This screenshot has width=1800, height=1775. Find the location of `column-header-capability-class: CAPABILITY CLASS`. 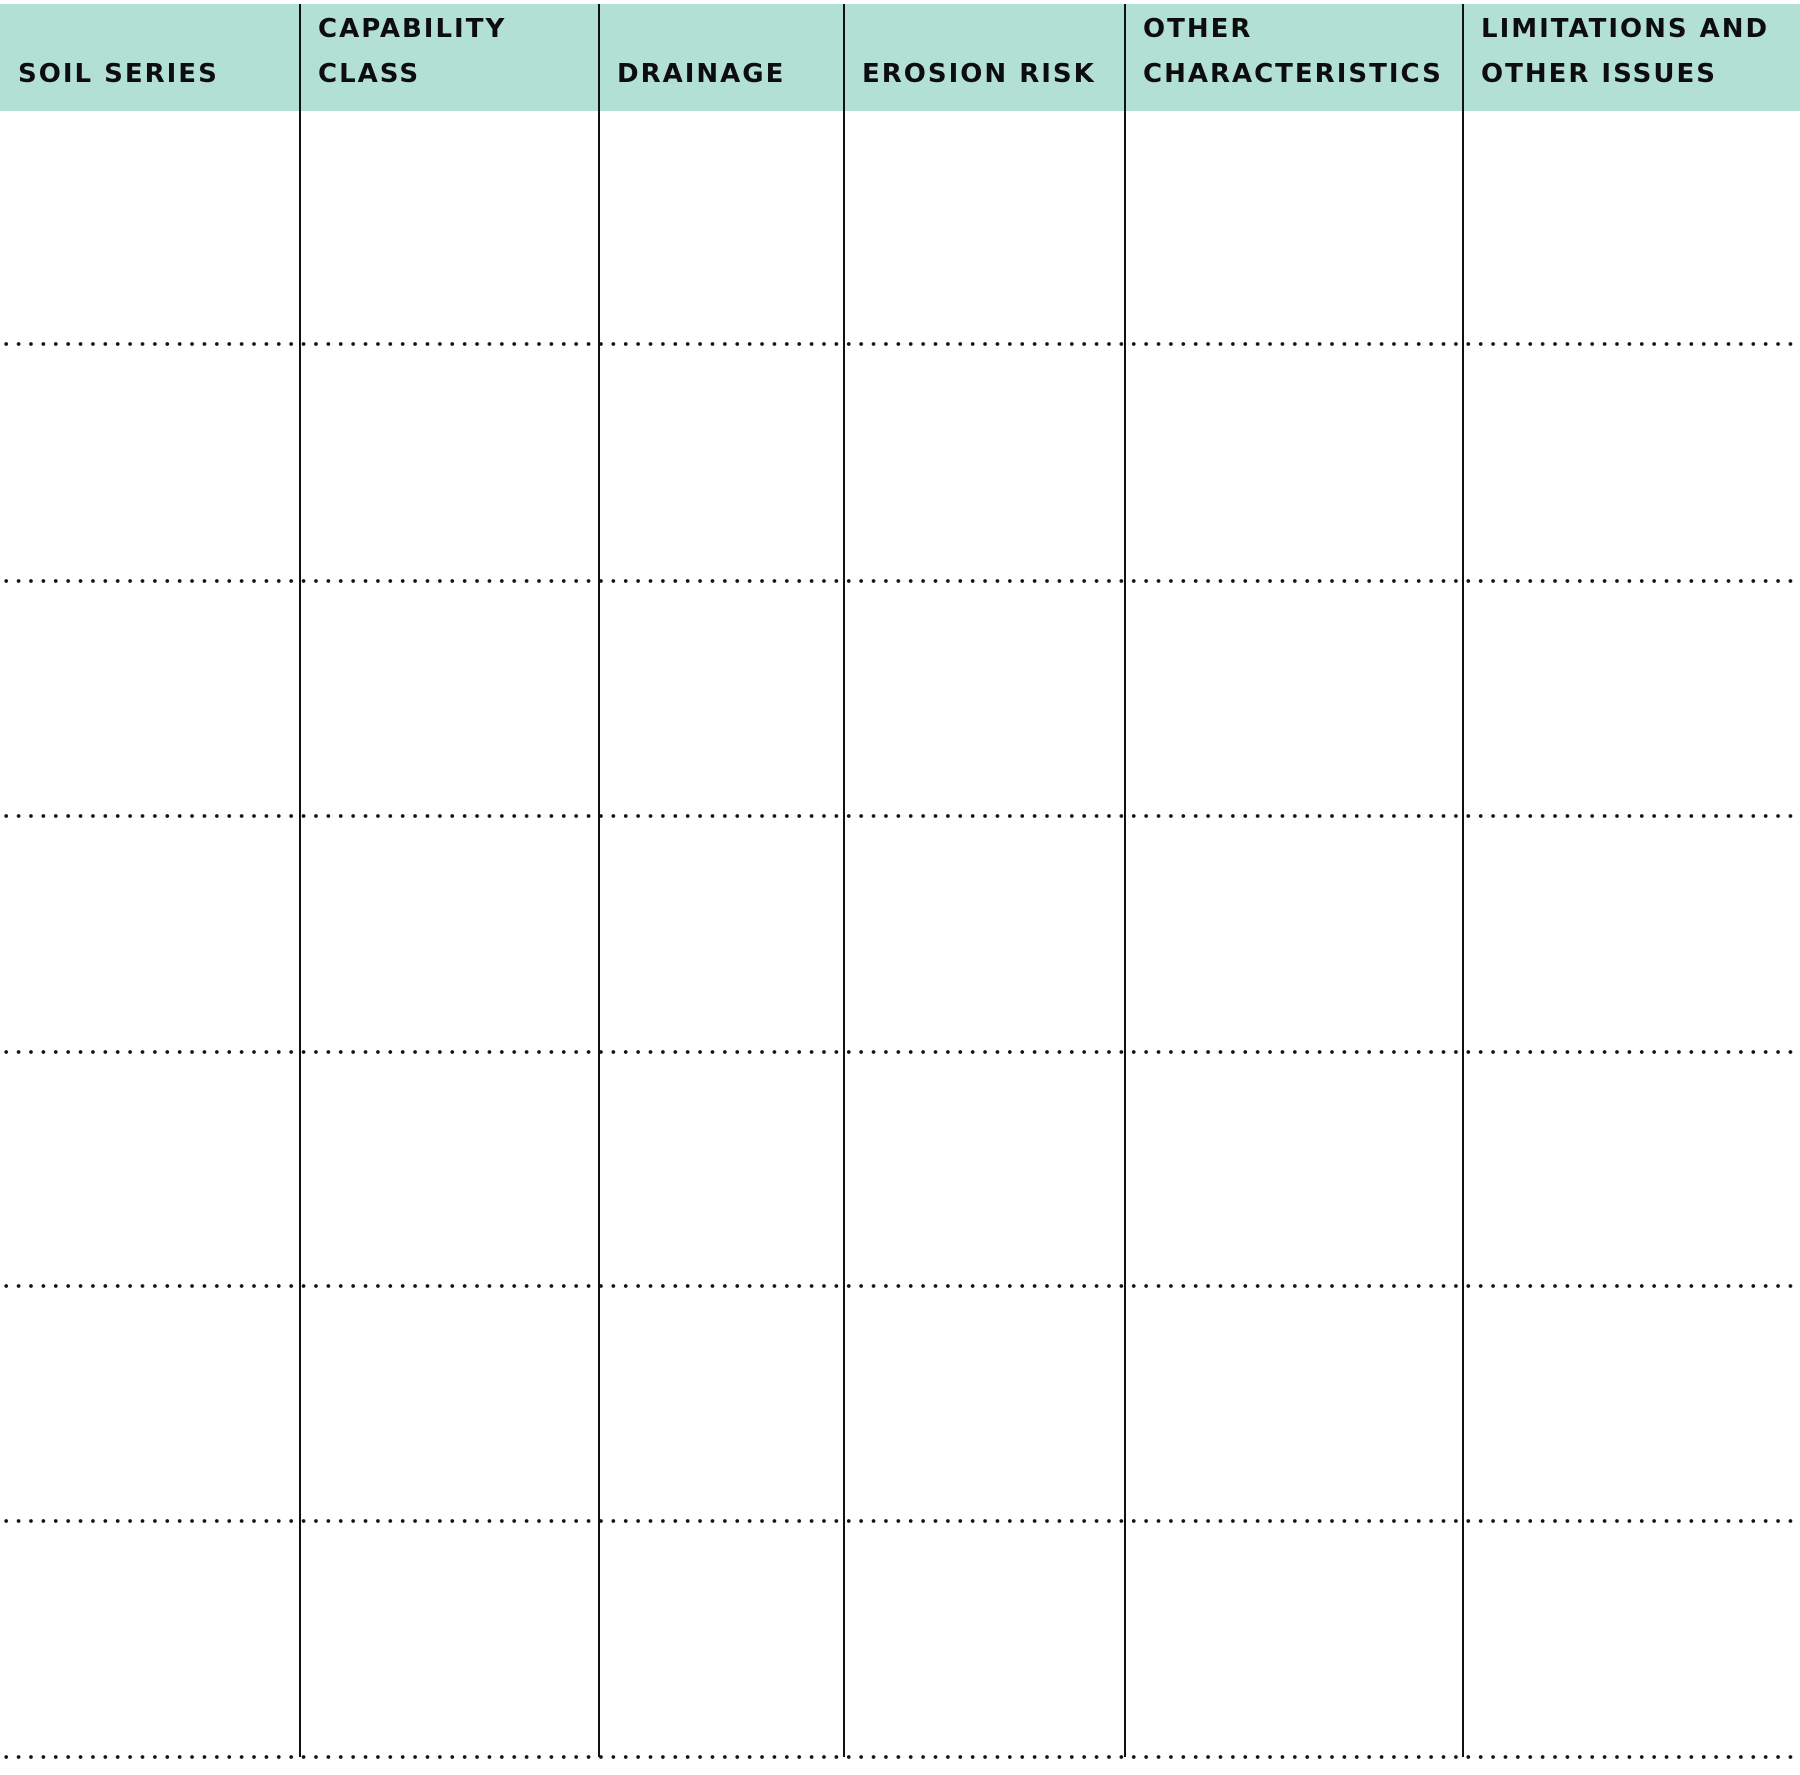

column-header-capability-class: CAPABILITY CLASS is located at coordinates (412, 57).